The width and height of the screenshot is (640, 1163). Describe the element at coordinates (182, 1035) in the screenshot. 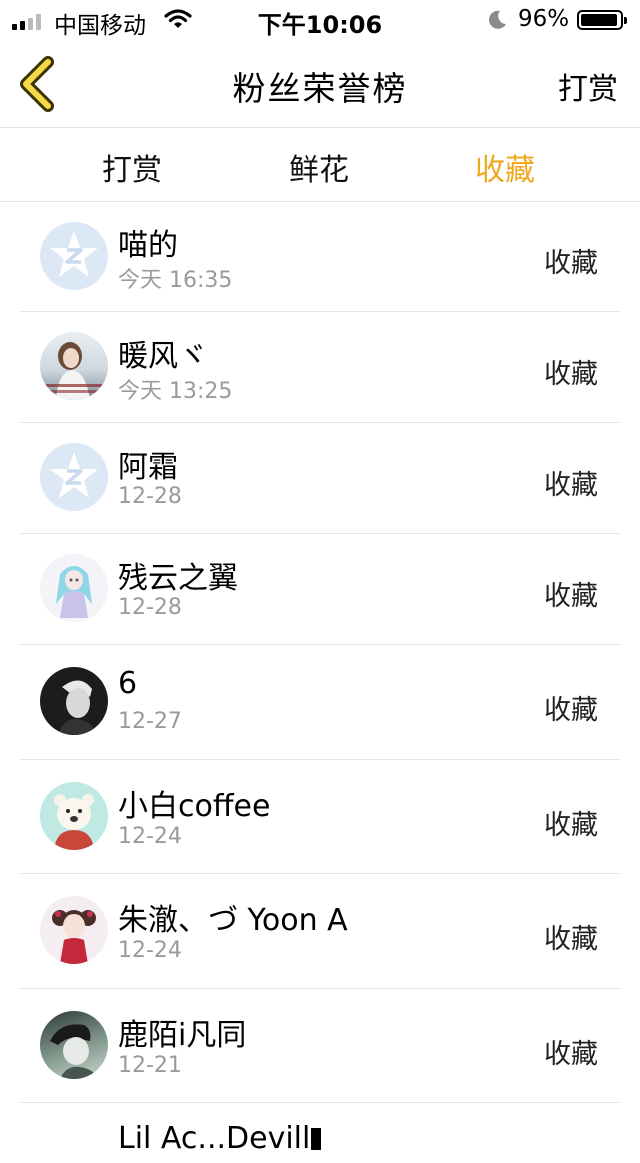

I see `fan-name: 鹿陌i凡同` at that location.